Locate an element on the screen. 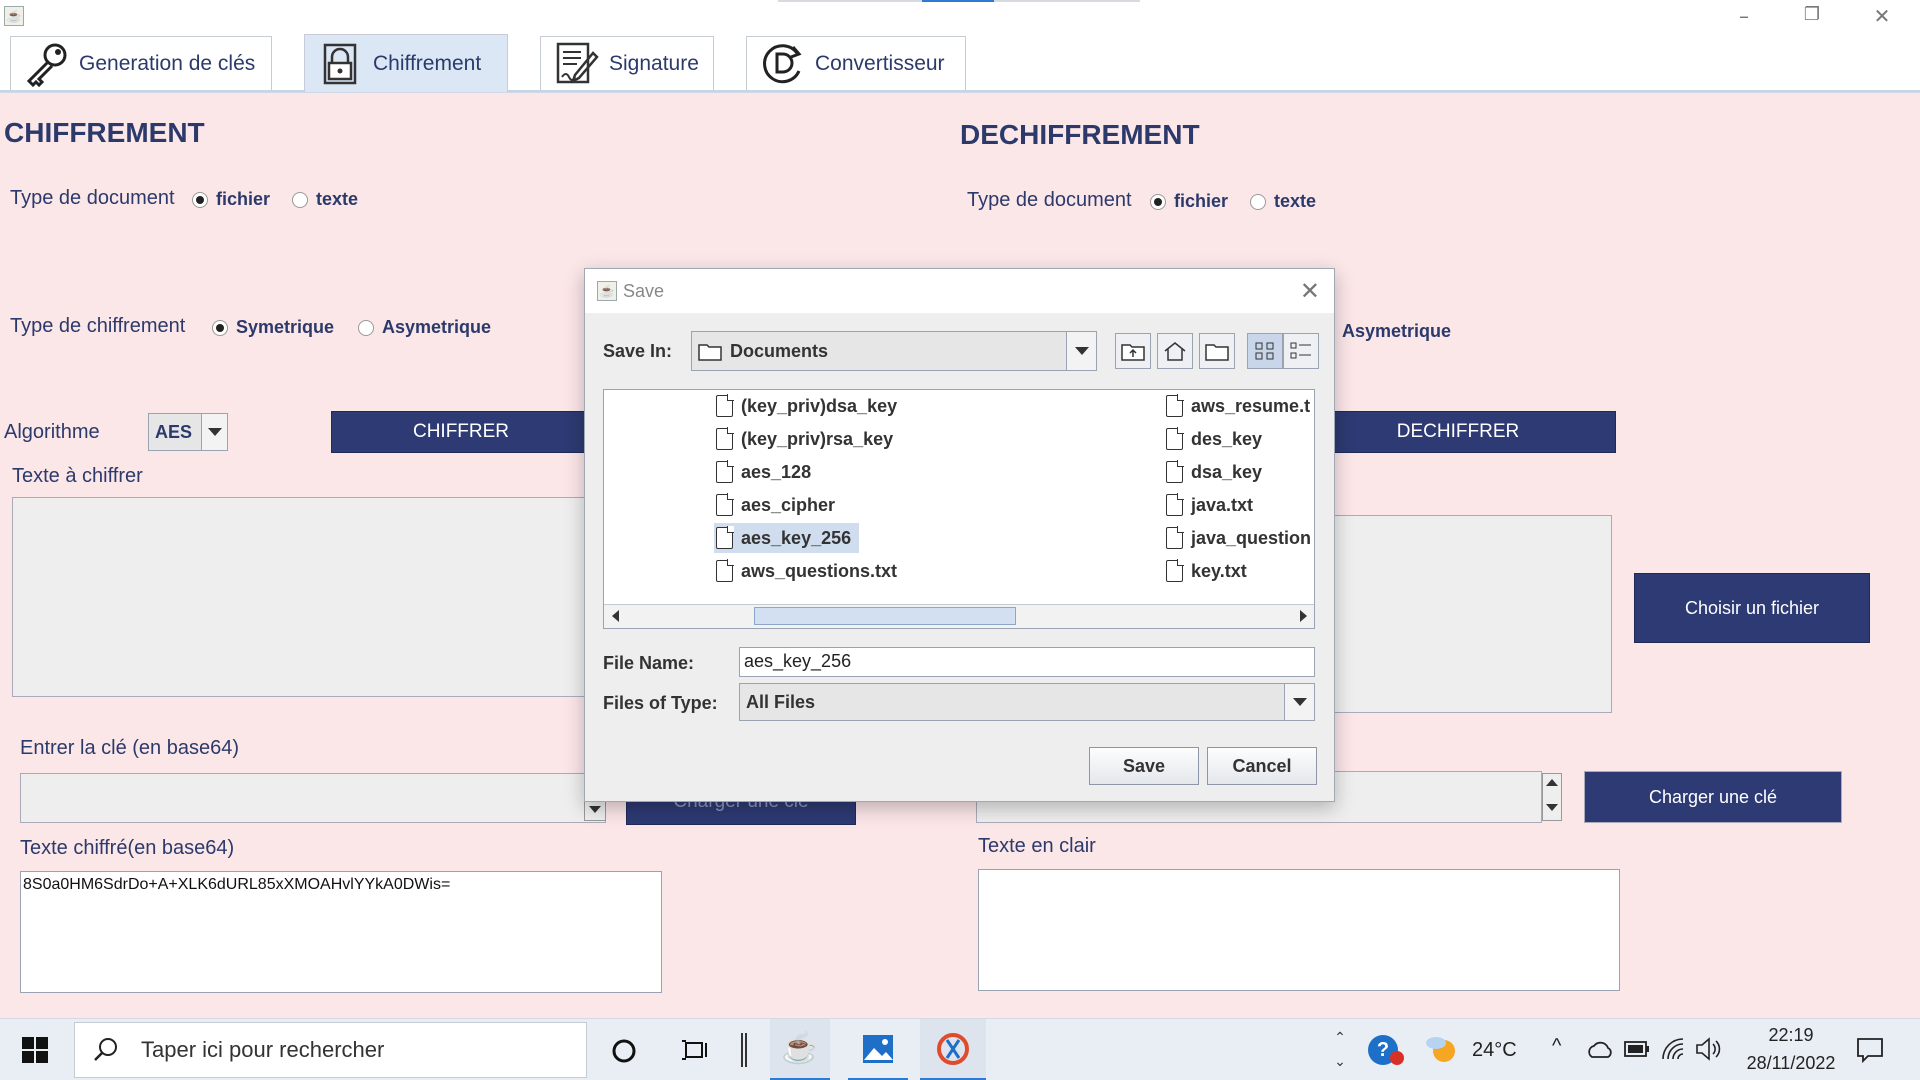  chiffrer-button: CHIFFRER is located at coordinates (461, 432).